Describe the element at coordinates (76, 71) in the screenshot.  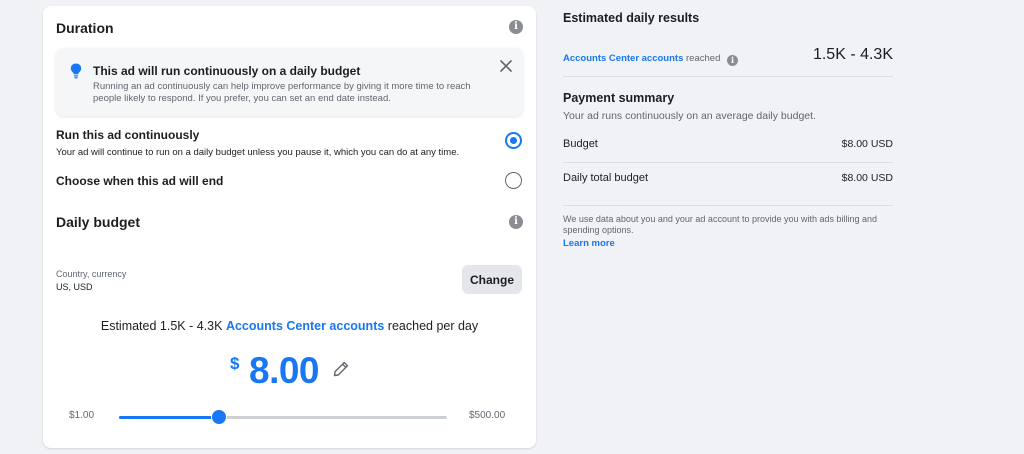
I see `lightbulb-icon` at that location.